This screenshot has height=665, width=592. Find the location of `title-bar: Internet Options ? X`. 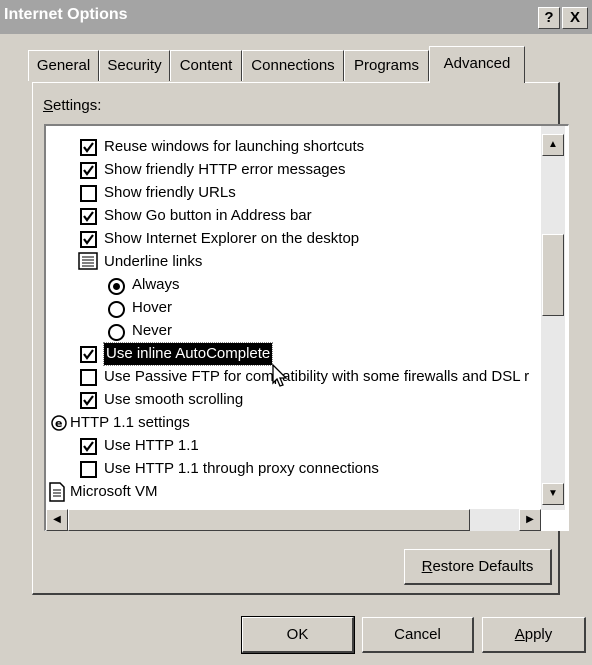

title-bar: Internet Options ? X is located at coordinates (296, 17).